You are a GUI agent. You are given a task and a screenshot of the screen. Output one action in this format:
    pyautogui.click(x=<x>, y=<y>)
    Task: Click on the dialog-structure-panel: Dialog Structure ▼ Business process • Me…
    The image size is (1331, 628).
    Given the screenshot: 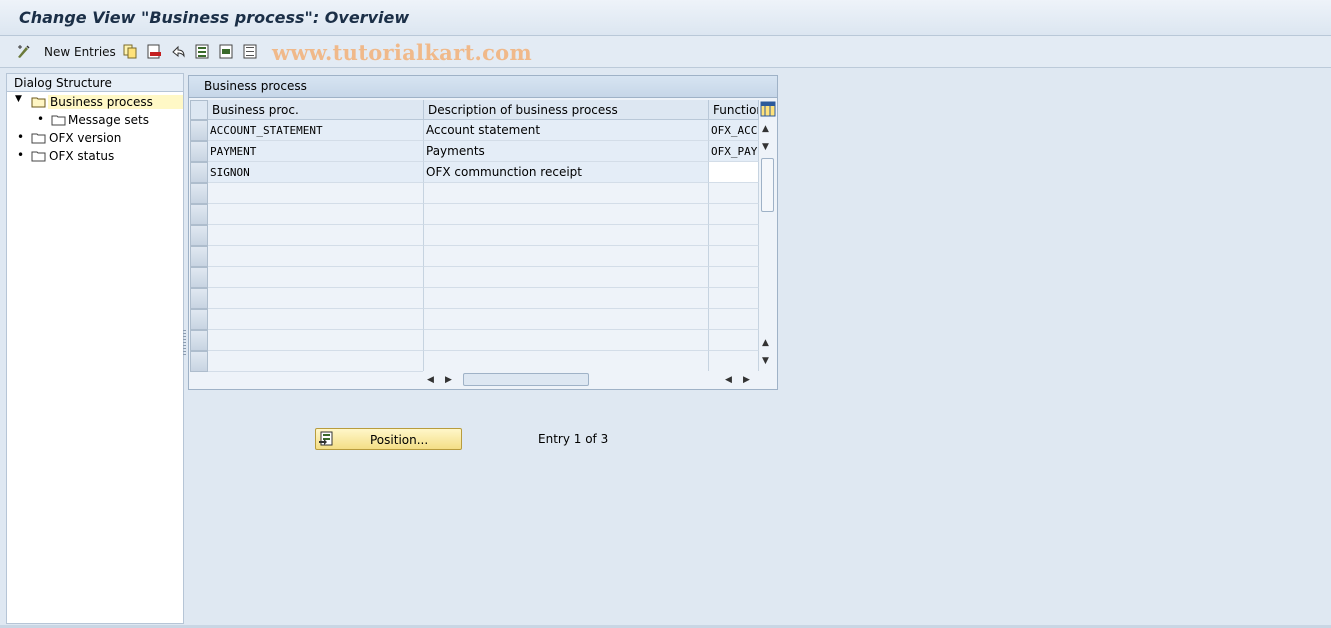 What is the action you would take?
    pyautogui.click(x=95, y=348)
    